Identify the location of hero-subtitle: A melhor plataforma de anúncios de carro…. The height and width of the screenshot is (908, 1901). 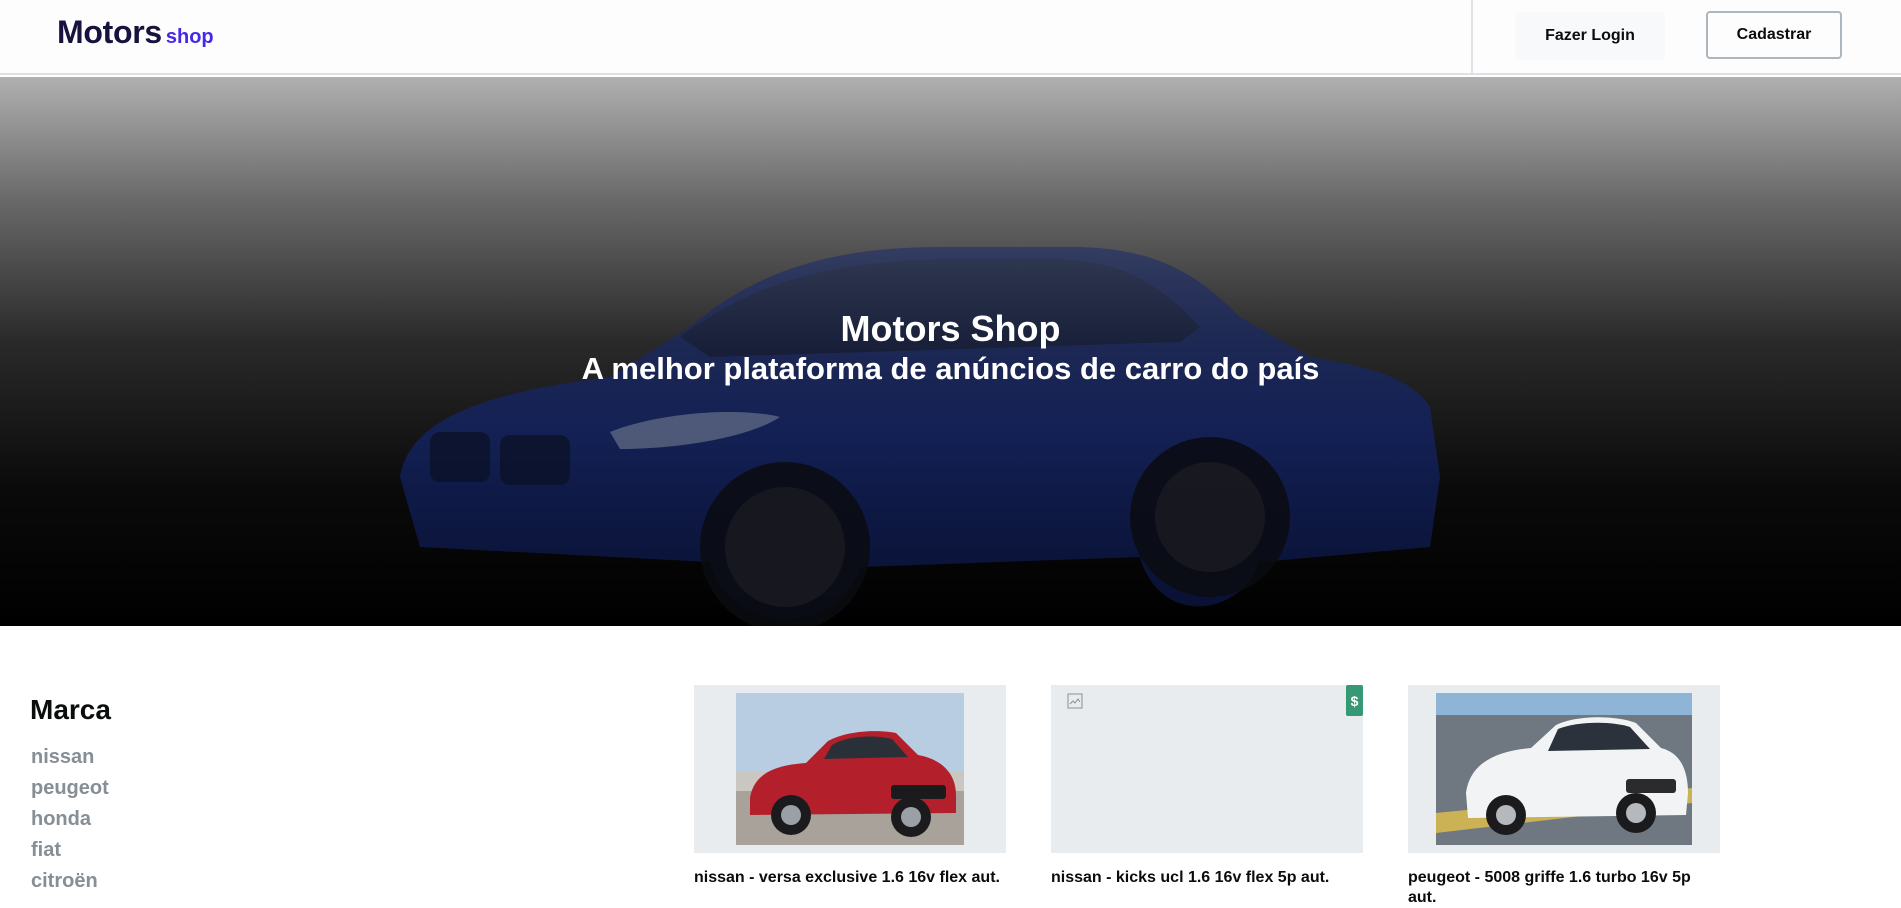
(950, 368).